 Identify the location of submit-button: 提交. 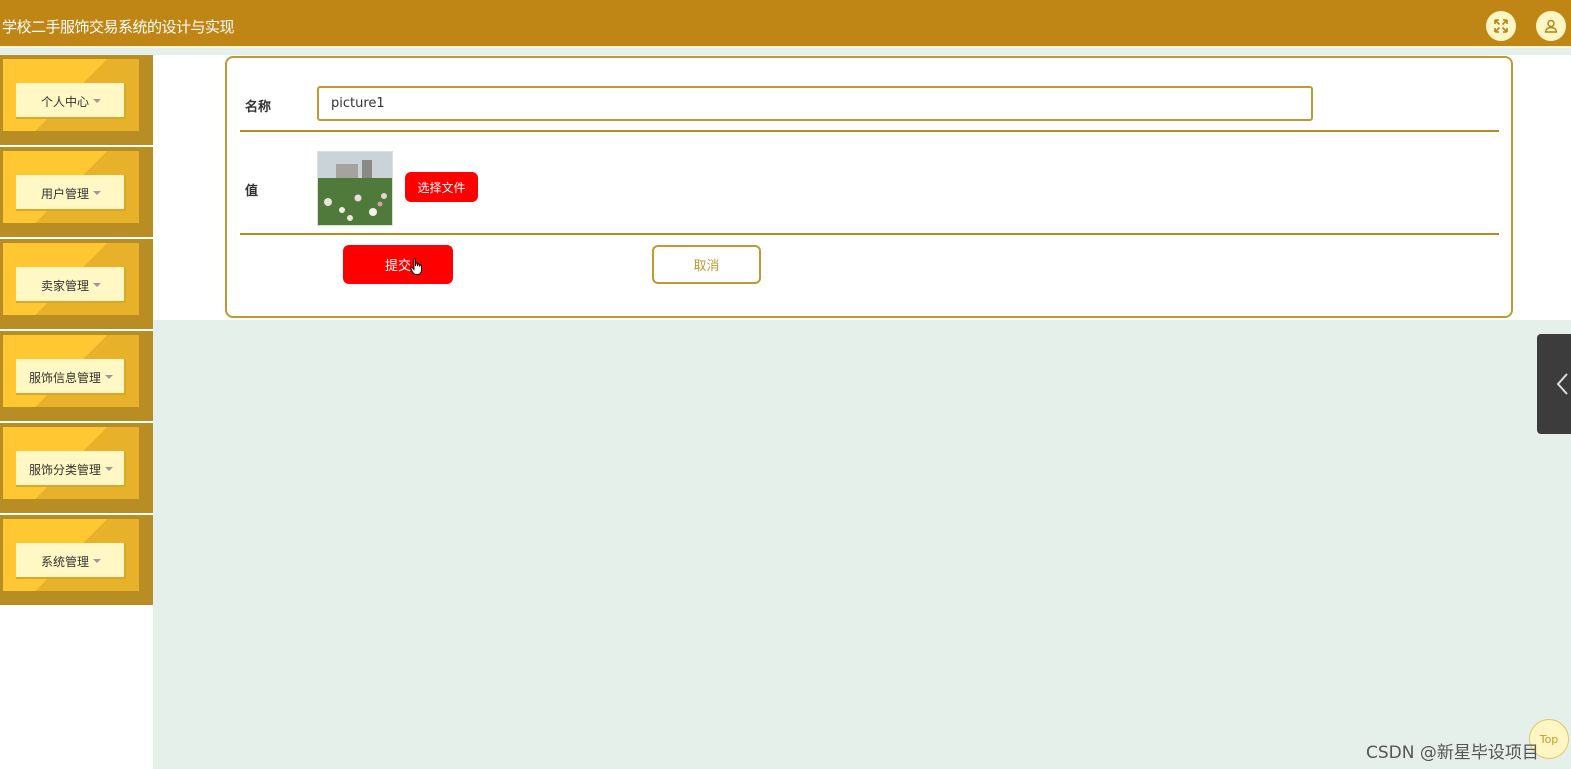
(398, 264).